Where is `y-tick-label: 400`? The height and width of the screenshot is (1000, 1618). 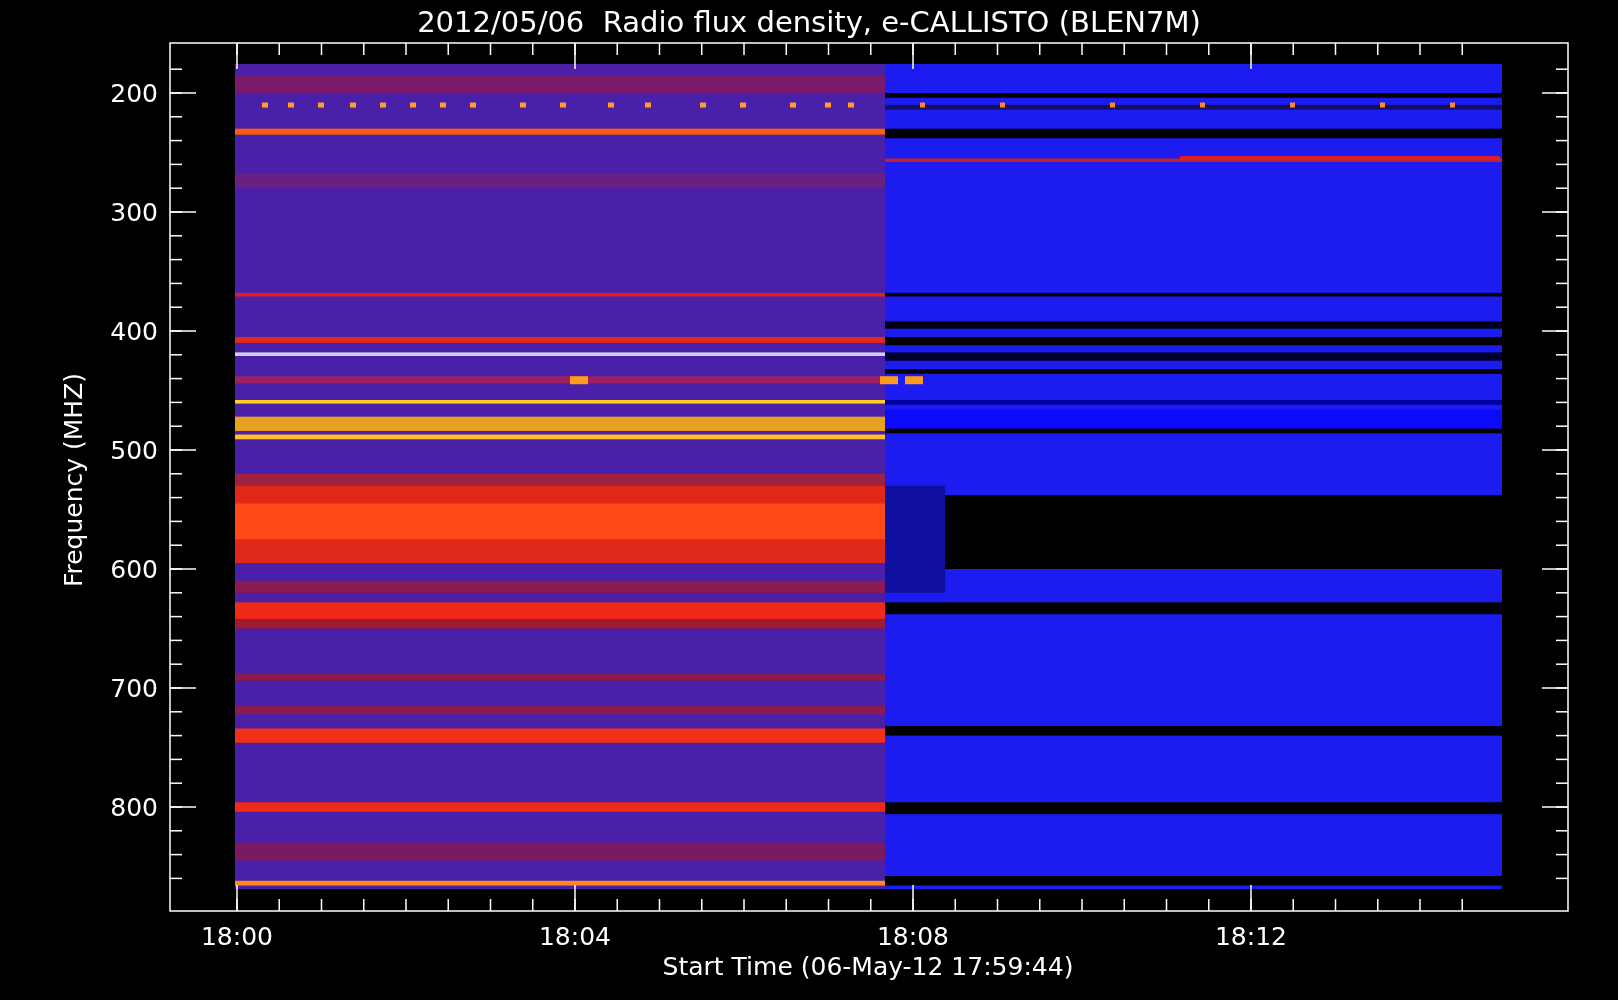 y-tick-label: 400 is located at coordinates (134, 331).